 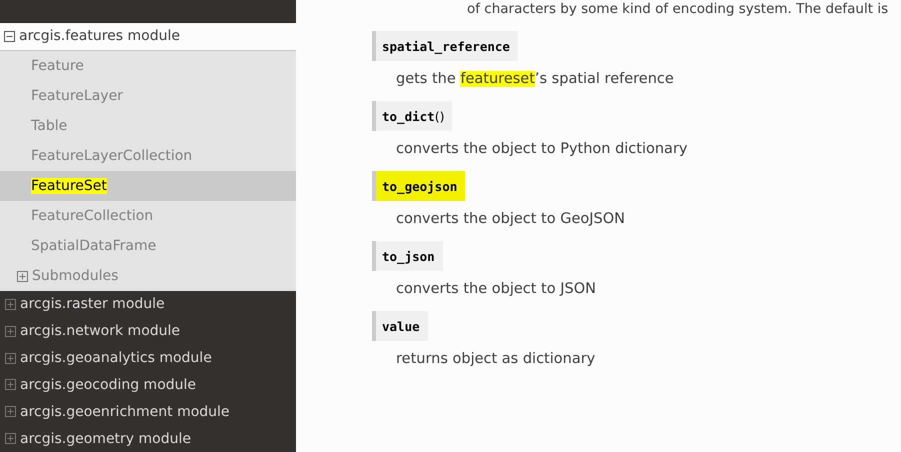 I want to click on sidebar-item: FeatureSet, so click(x=148, y=186).